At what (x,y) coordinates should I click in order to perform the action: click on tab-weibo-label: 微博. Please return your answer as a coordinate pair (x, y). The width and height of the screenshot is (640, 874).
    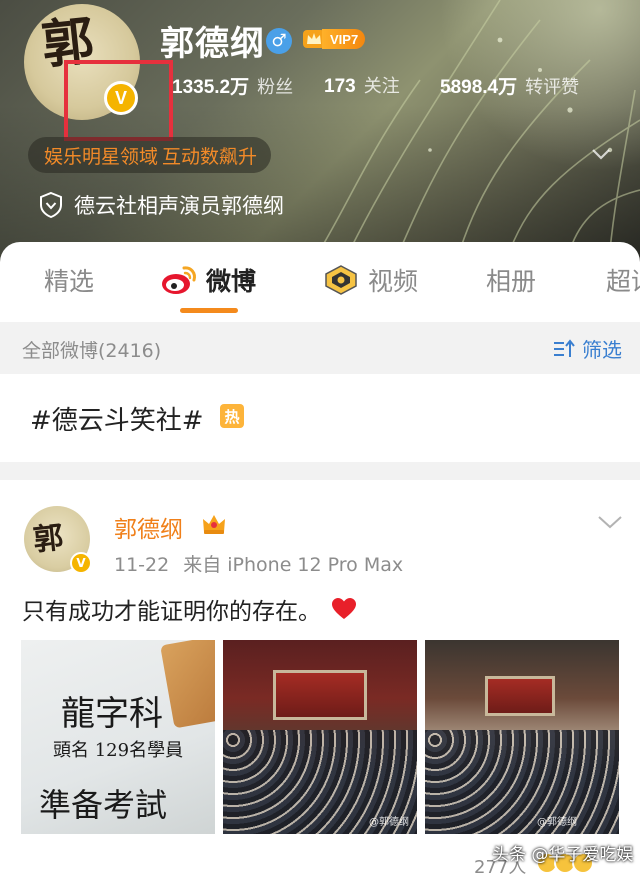
    Looking at the image, I should click on (231, 281).